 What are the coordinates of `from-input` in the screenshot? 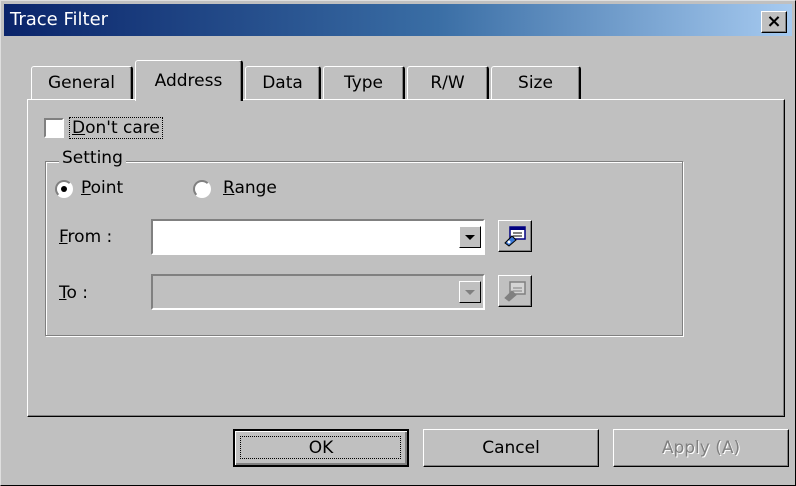 It's located at (303, 237).